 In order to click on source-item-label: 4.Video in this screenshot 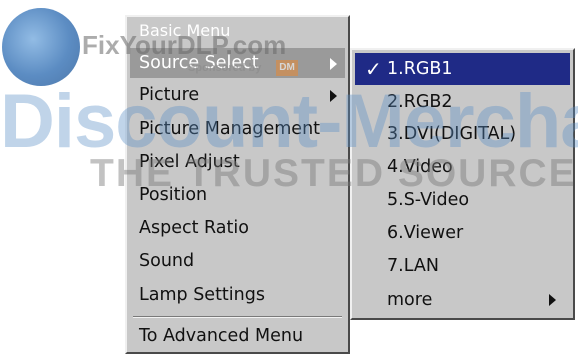, I will do `click(420, 167)`.